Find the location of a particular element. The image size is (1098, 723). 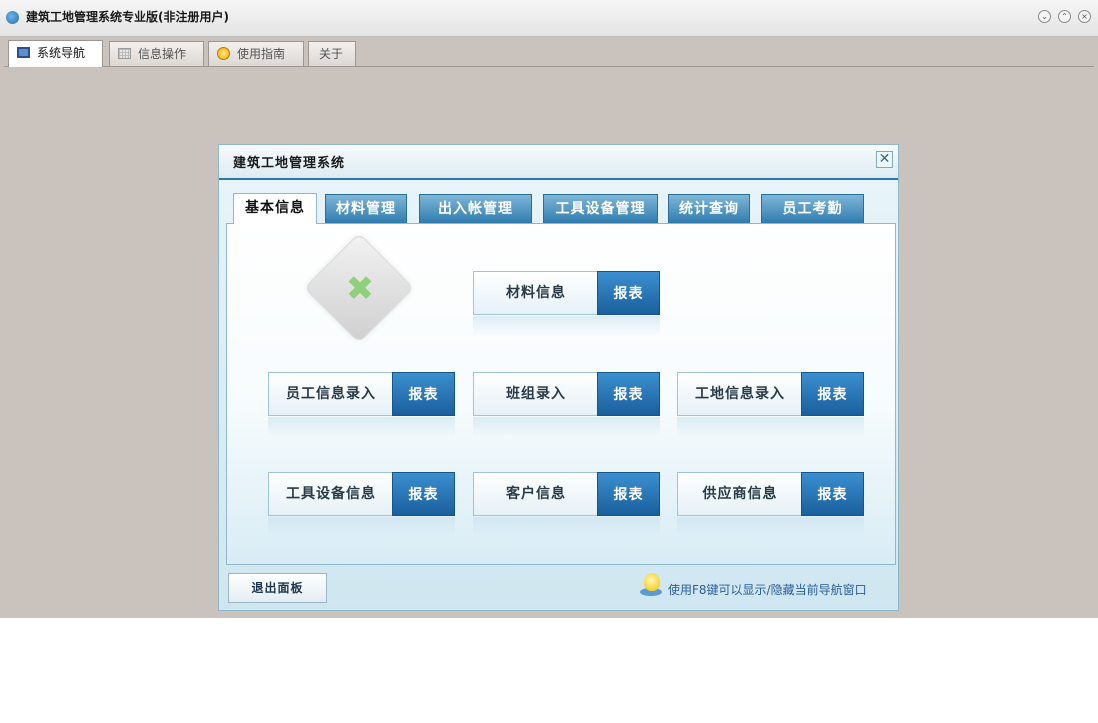

tab-basic-info: 基本信息 is located at coordinates (275, 208).